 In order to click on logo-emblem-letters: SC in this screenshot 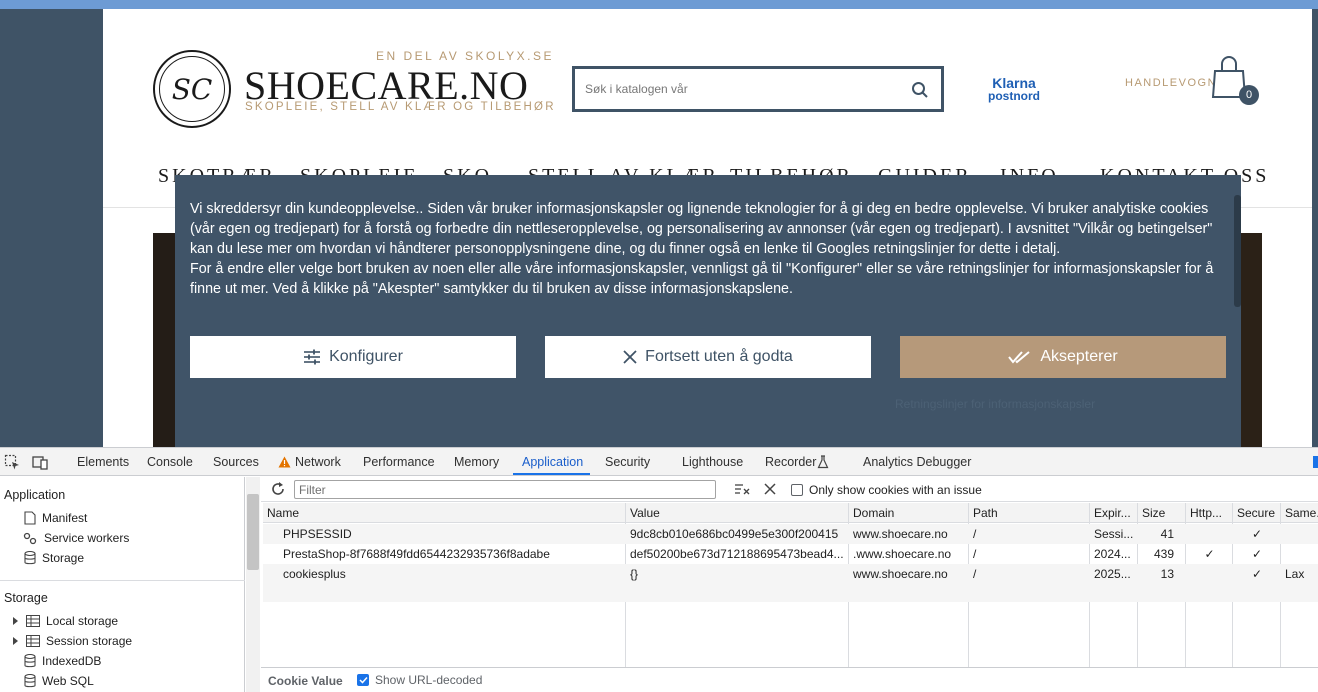, I will do `click(192, 89)`.